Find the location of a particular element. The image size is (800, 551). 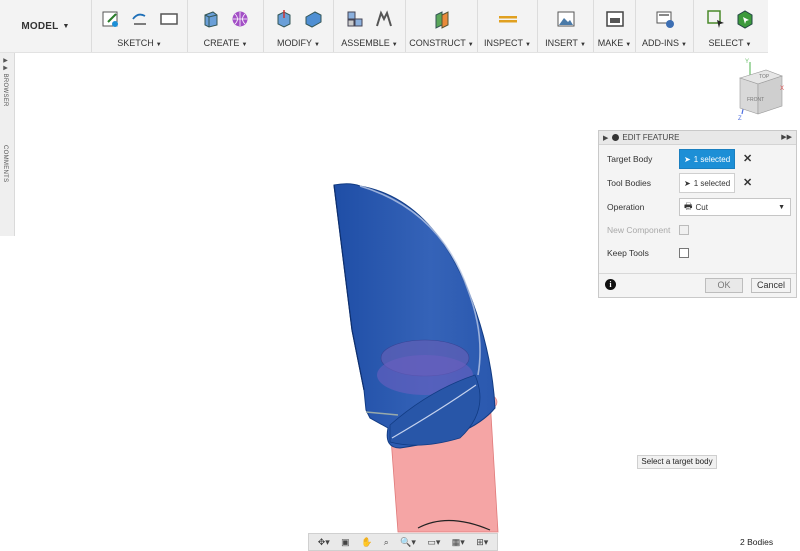

grid-settings-icon: ▦▾ is located at coordinates (458, 542).